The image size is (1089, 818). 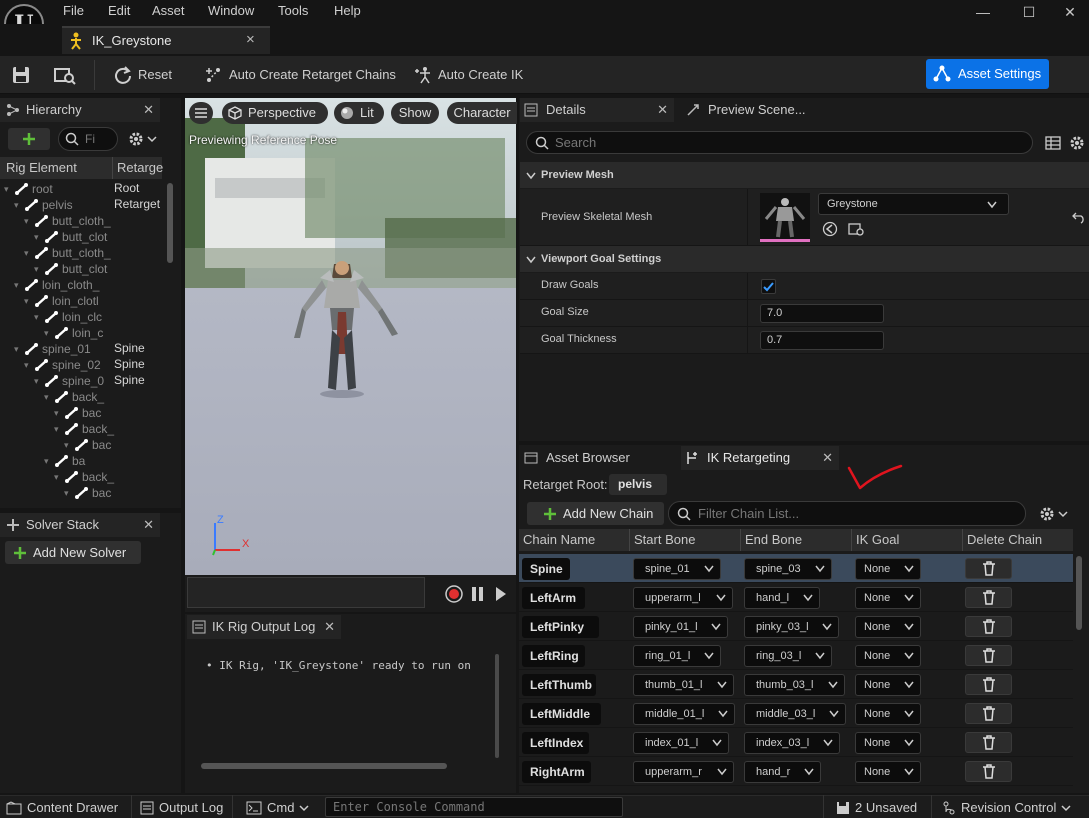 What do you see at coordinates (683, 772) in the screenshot?
I see `start-bone-dropdown: upperarm_r` at bounding box center [683, 772].